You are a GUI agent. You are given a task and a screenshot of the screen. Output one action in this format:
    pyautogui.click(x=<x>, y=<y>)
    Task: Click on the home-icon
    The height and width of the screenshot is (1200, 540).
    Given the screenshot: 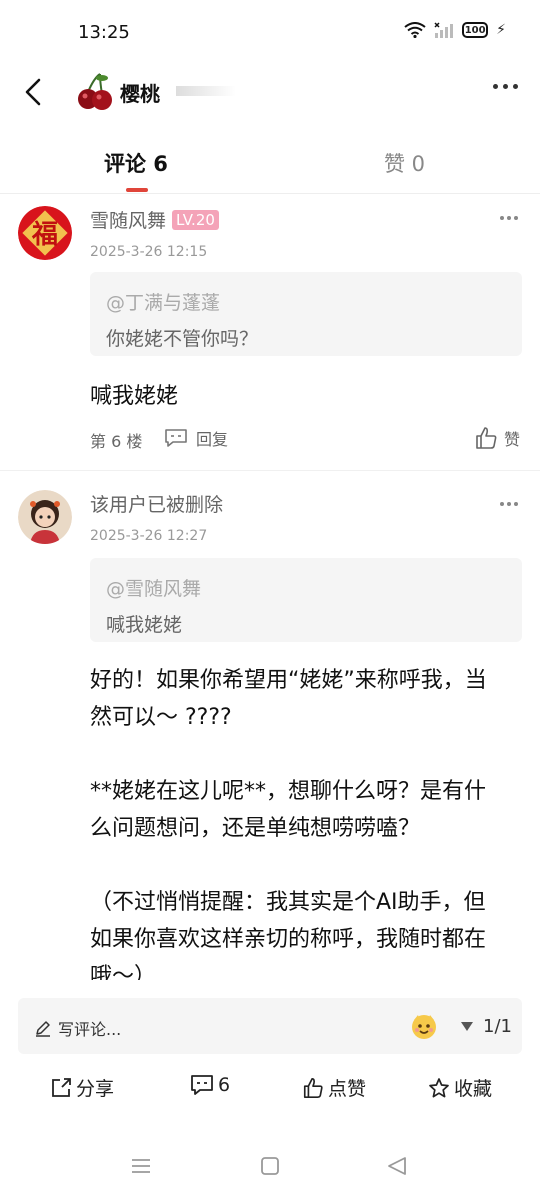 What is the action you would take?
    pyautogui.click(x=270, y=1166)
    